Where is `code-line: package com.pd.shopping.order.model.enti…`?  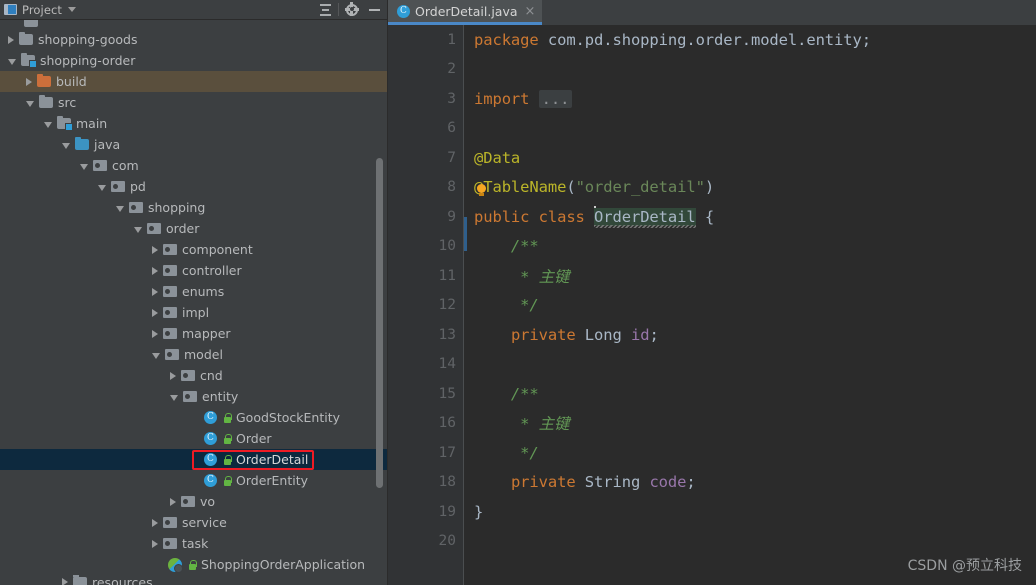
code-line: package com.pd.shopping.order.model.enti… is located at coordinates (755, 40).